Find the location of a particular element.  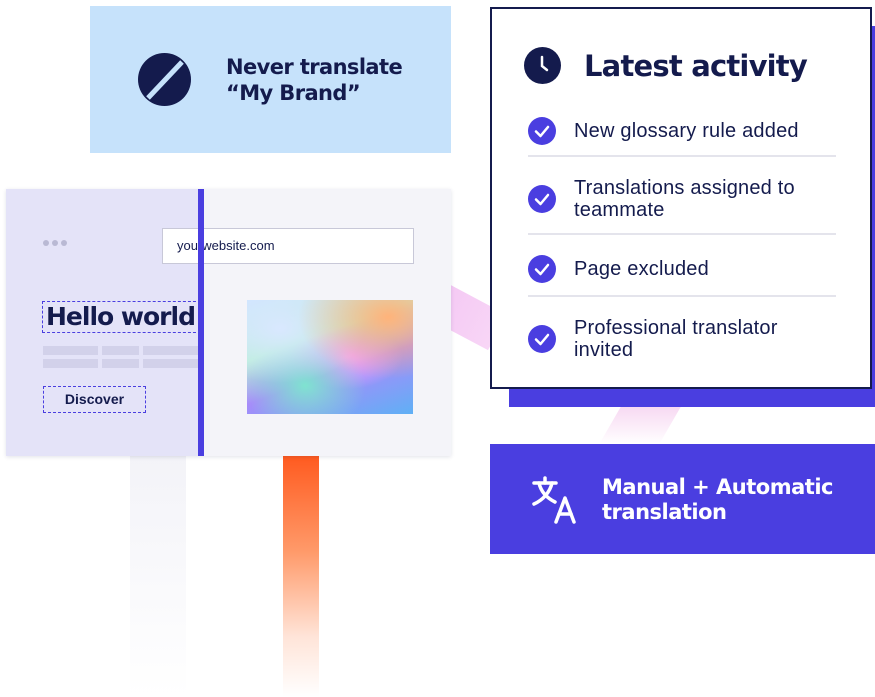

no-translate-icon is located at coordinates (164, 79).